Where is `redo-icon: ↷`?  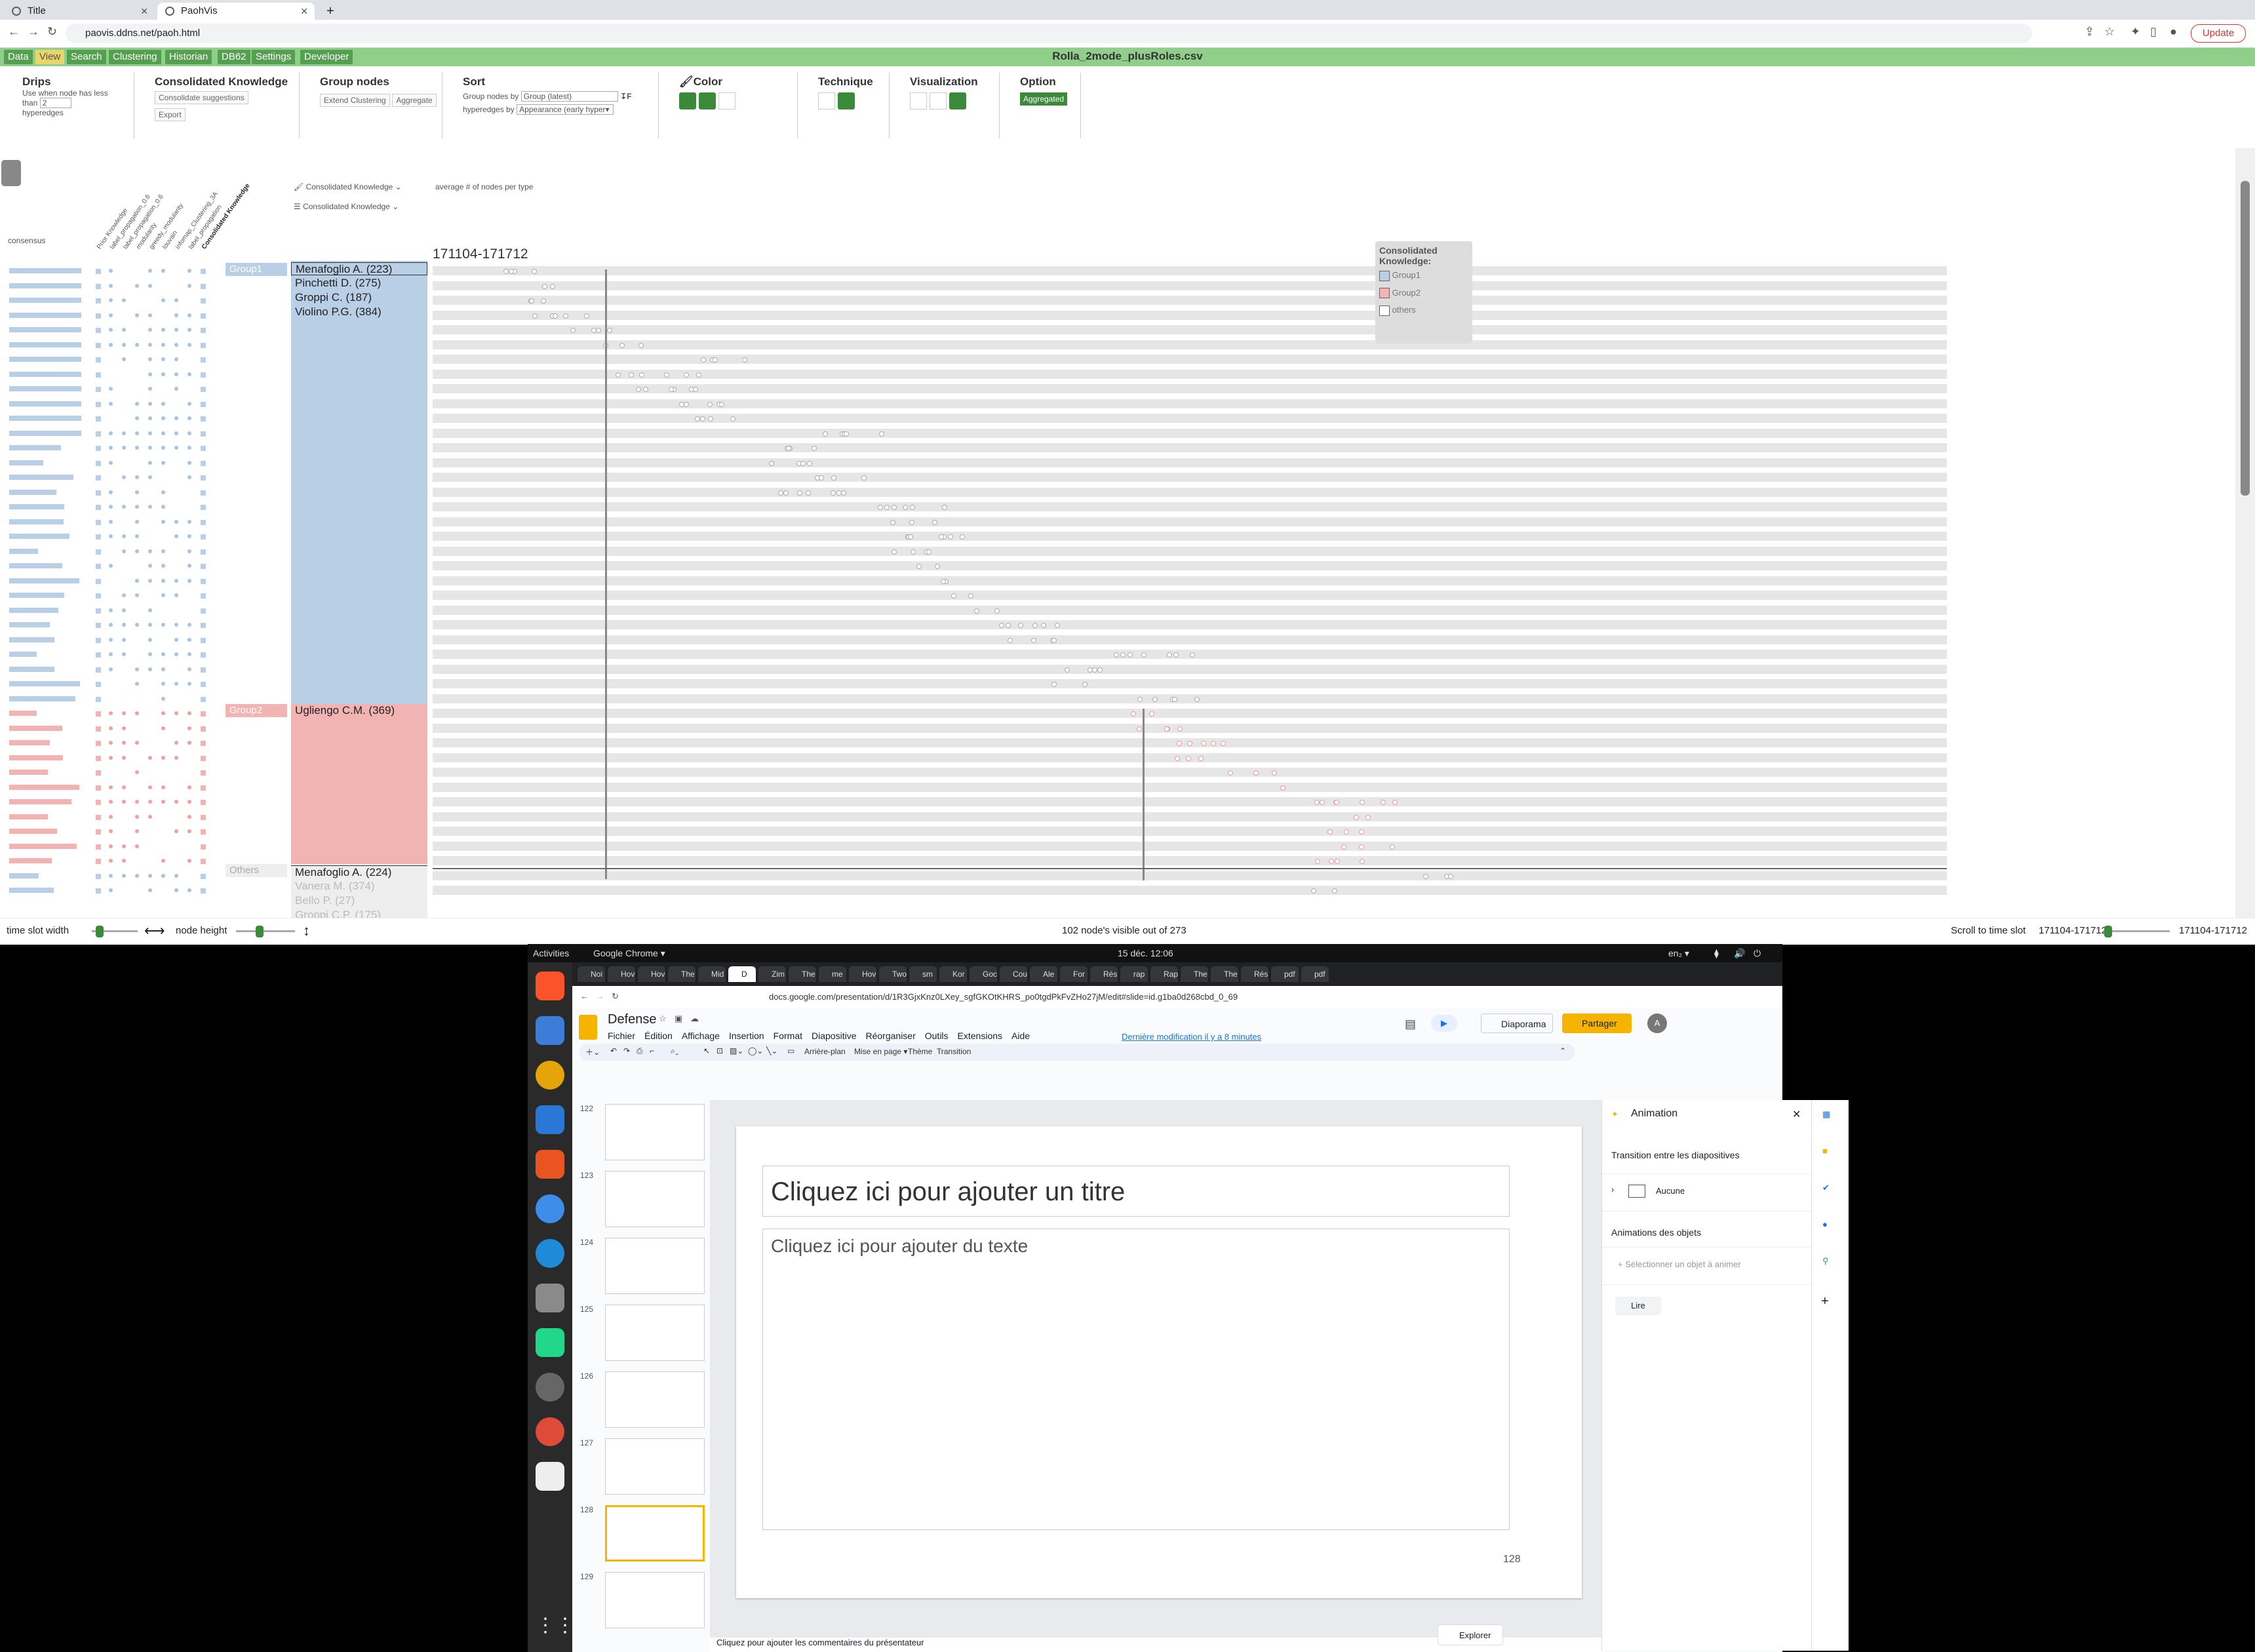 redo-icon: ↷ is located at coordinates (626, 1050).